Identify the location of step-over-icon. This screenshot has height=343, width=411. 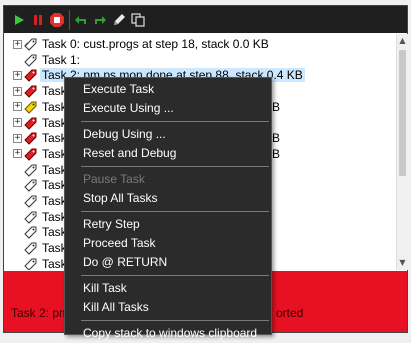
(100, 20).